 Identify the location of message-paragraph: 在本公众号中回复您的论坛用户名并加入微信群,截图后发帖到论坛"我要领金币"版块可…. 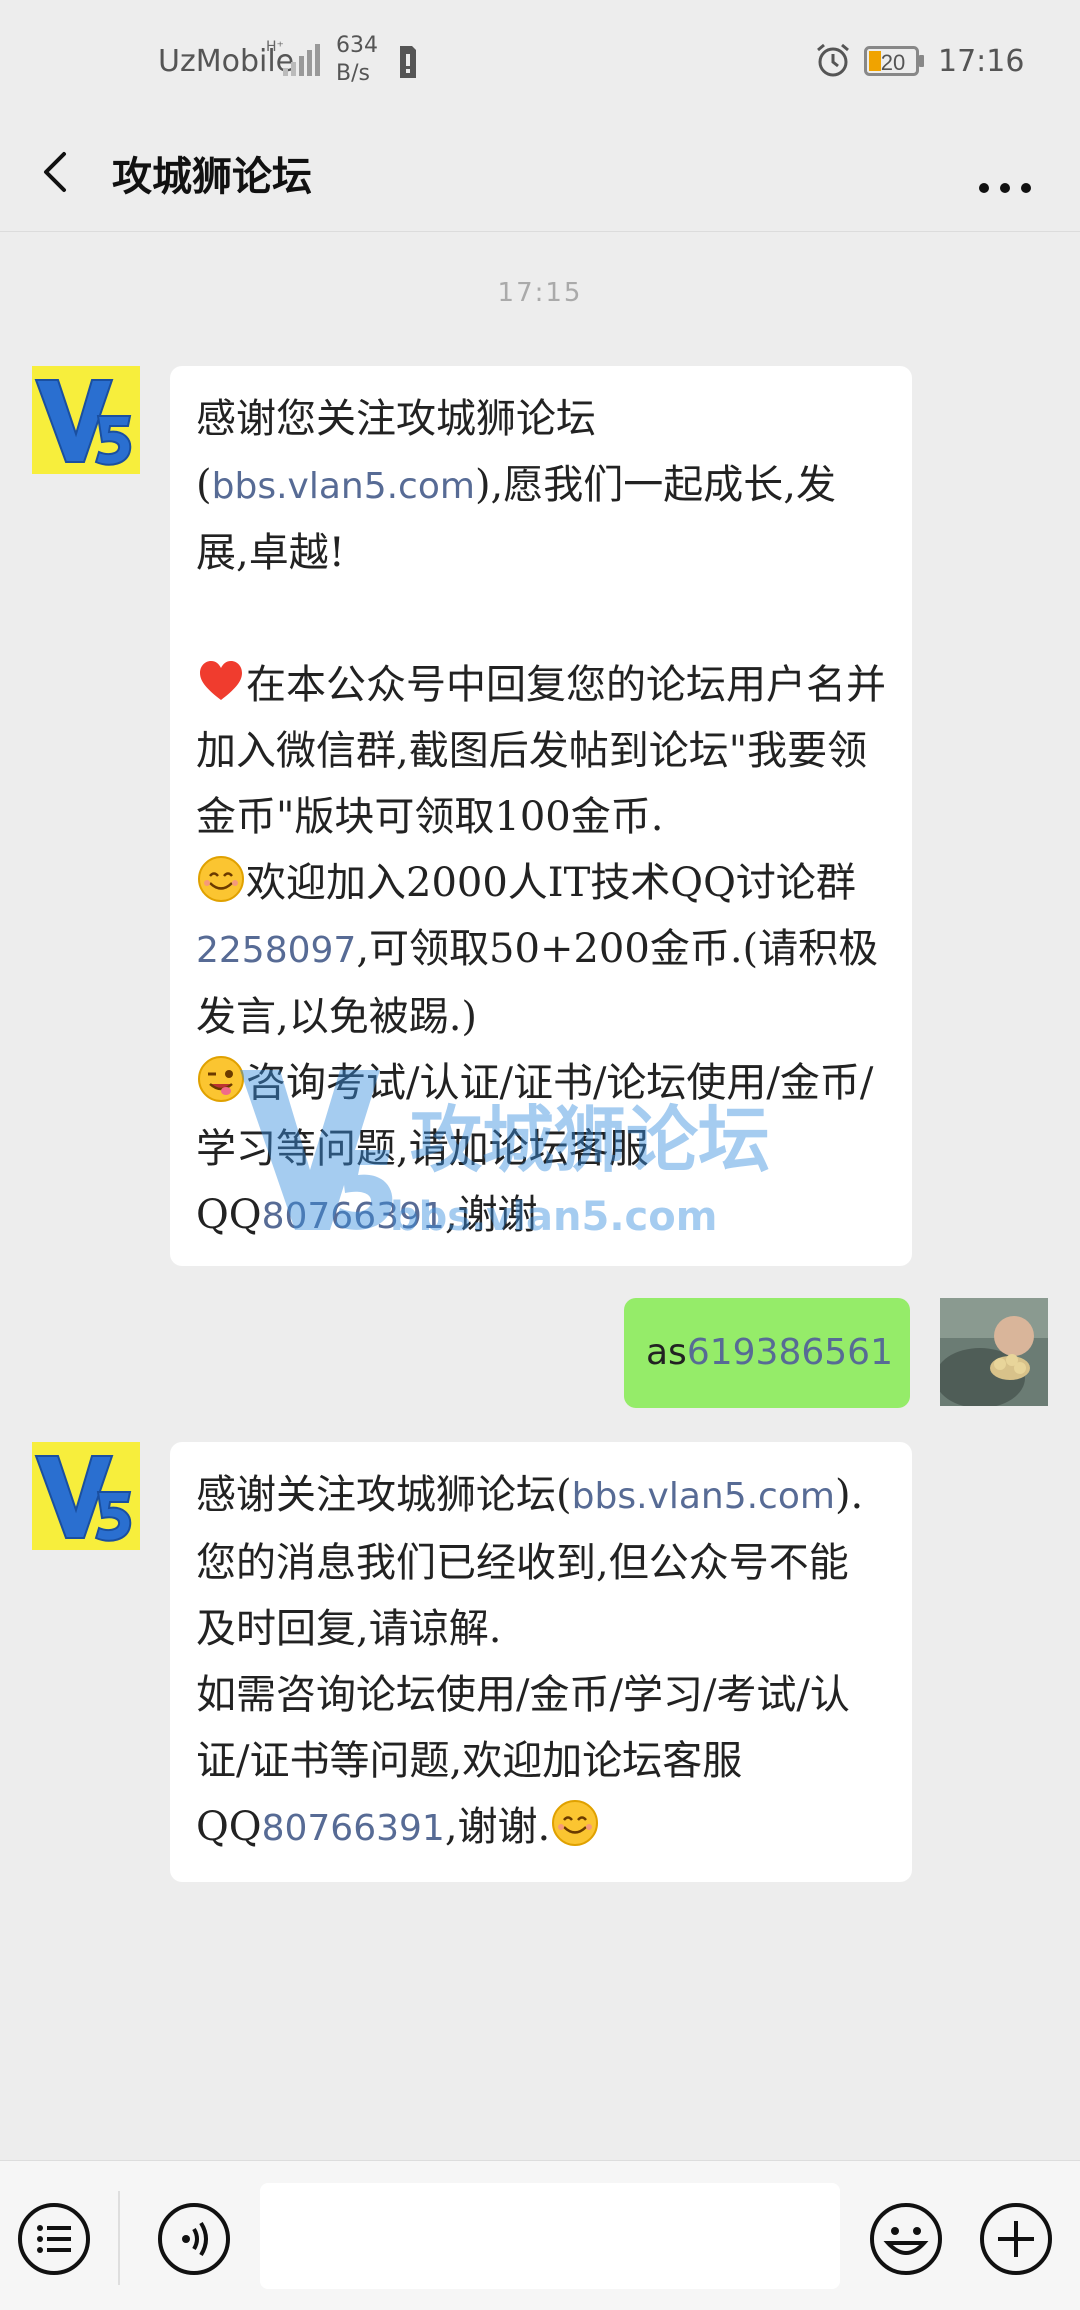
(541, 751).